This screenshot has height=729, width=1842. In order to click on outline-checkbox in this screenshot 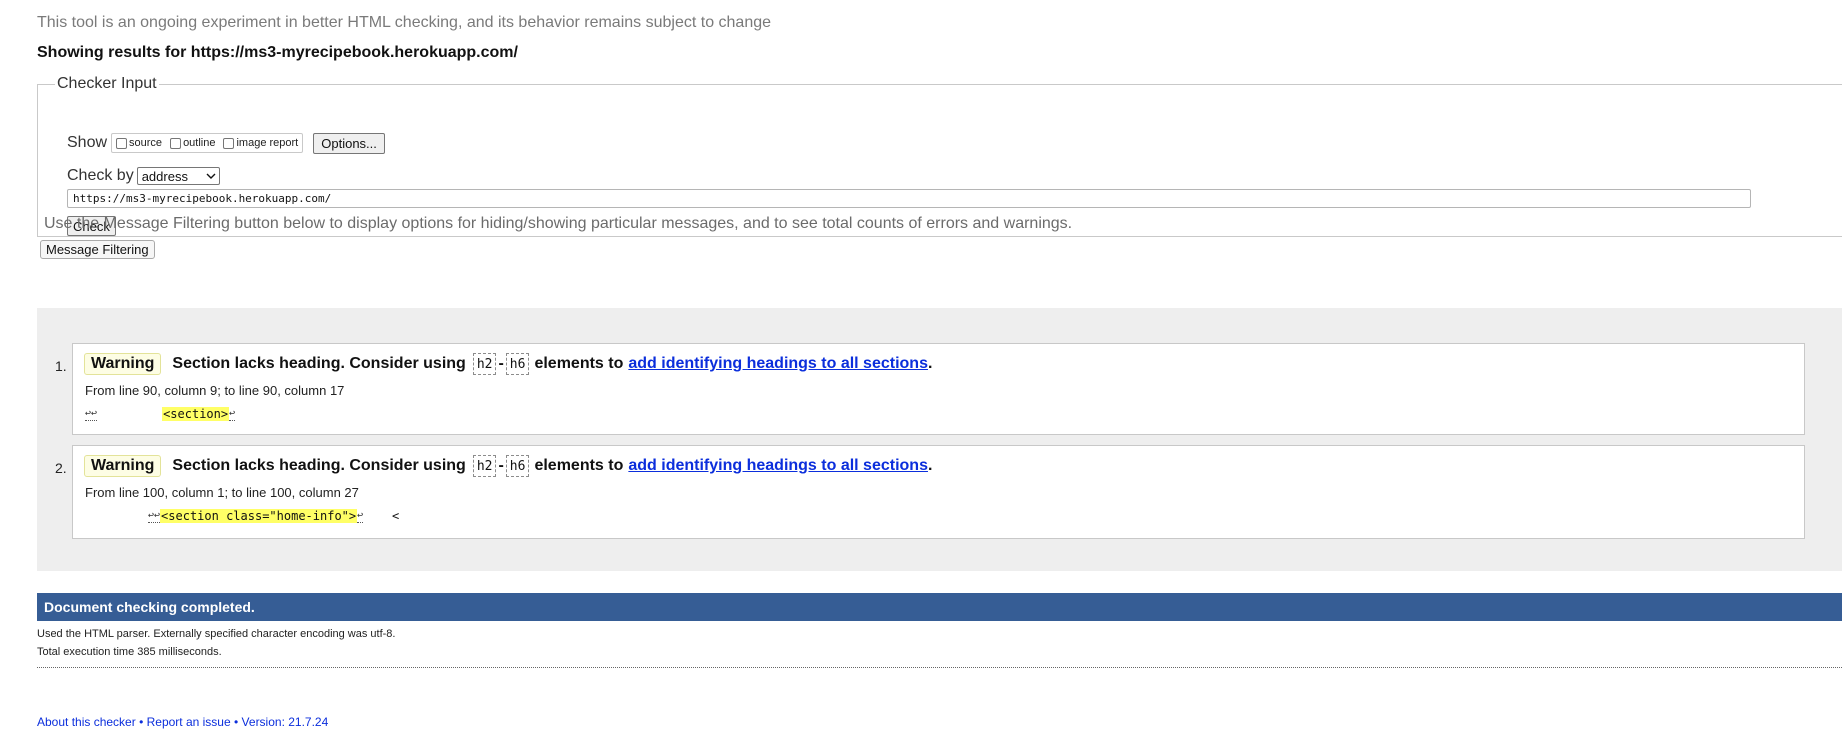, I will do `click(176, 143)`.